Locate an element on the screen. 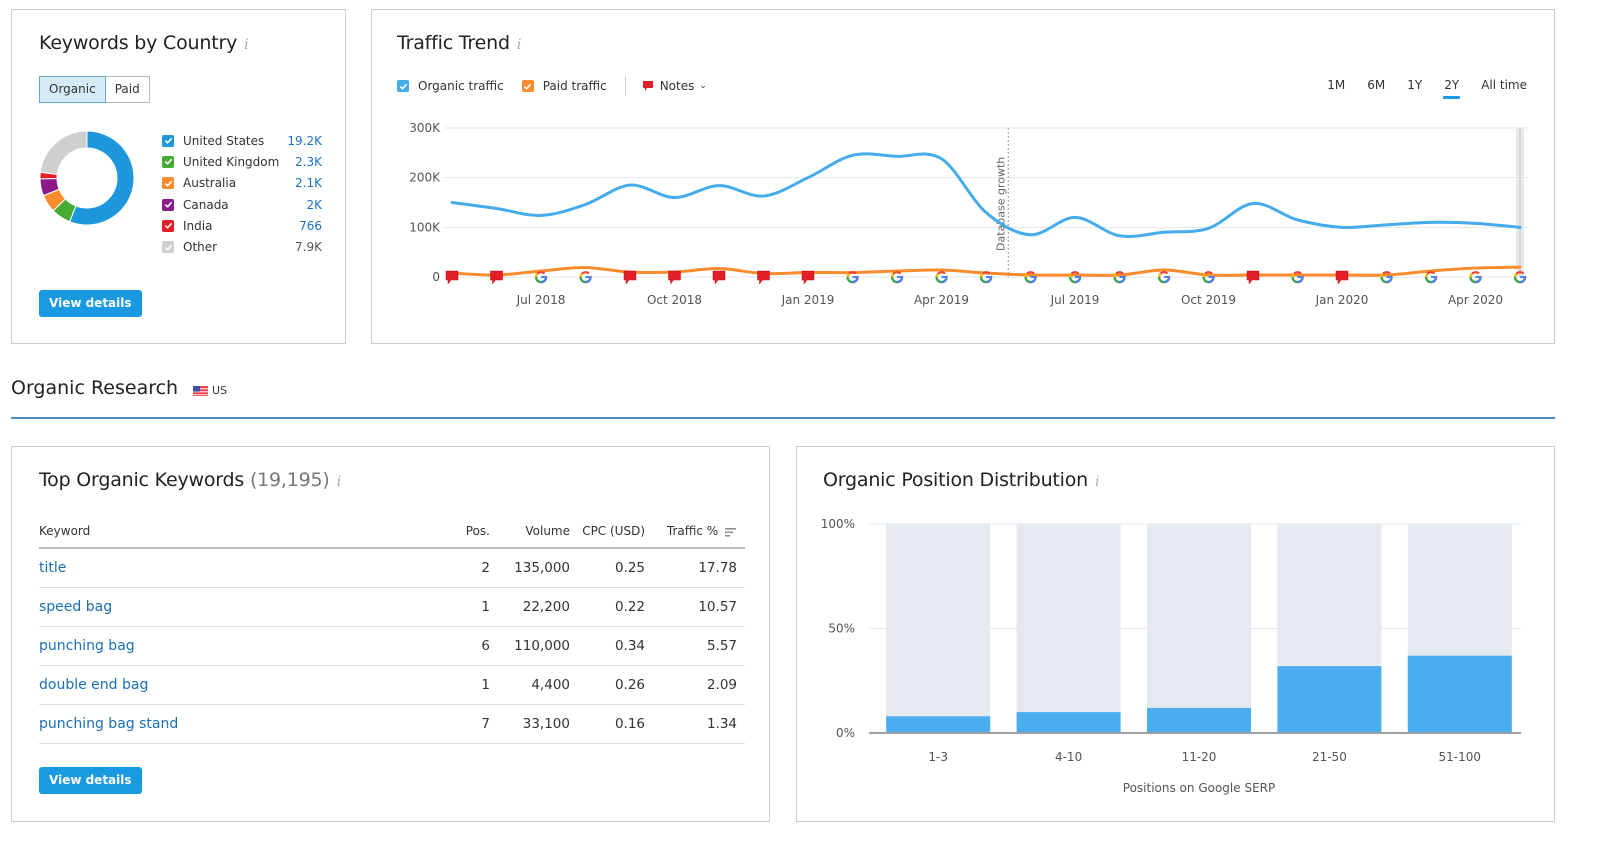 The image size is (1600, 844). legend-item: Australia 2.1K is located at coordinates (242, 183).